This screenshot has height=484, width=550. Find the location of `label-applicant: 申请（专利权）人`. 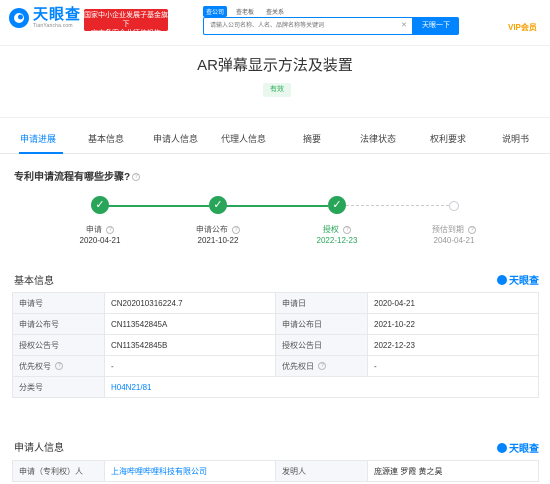

label-applicant: 申请（专利权）人 is located at coordinates (58, 471).